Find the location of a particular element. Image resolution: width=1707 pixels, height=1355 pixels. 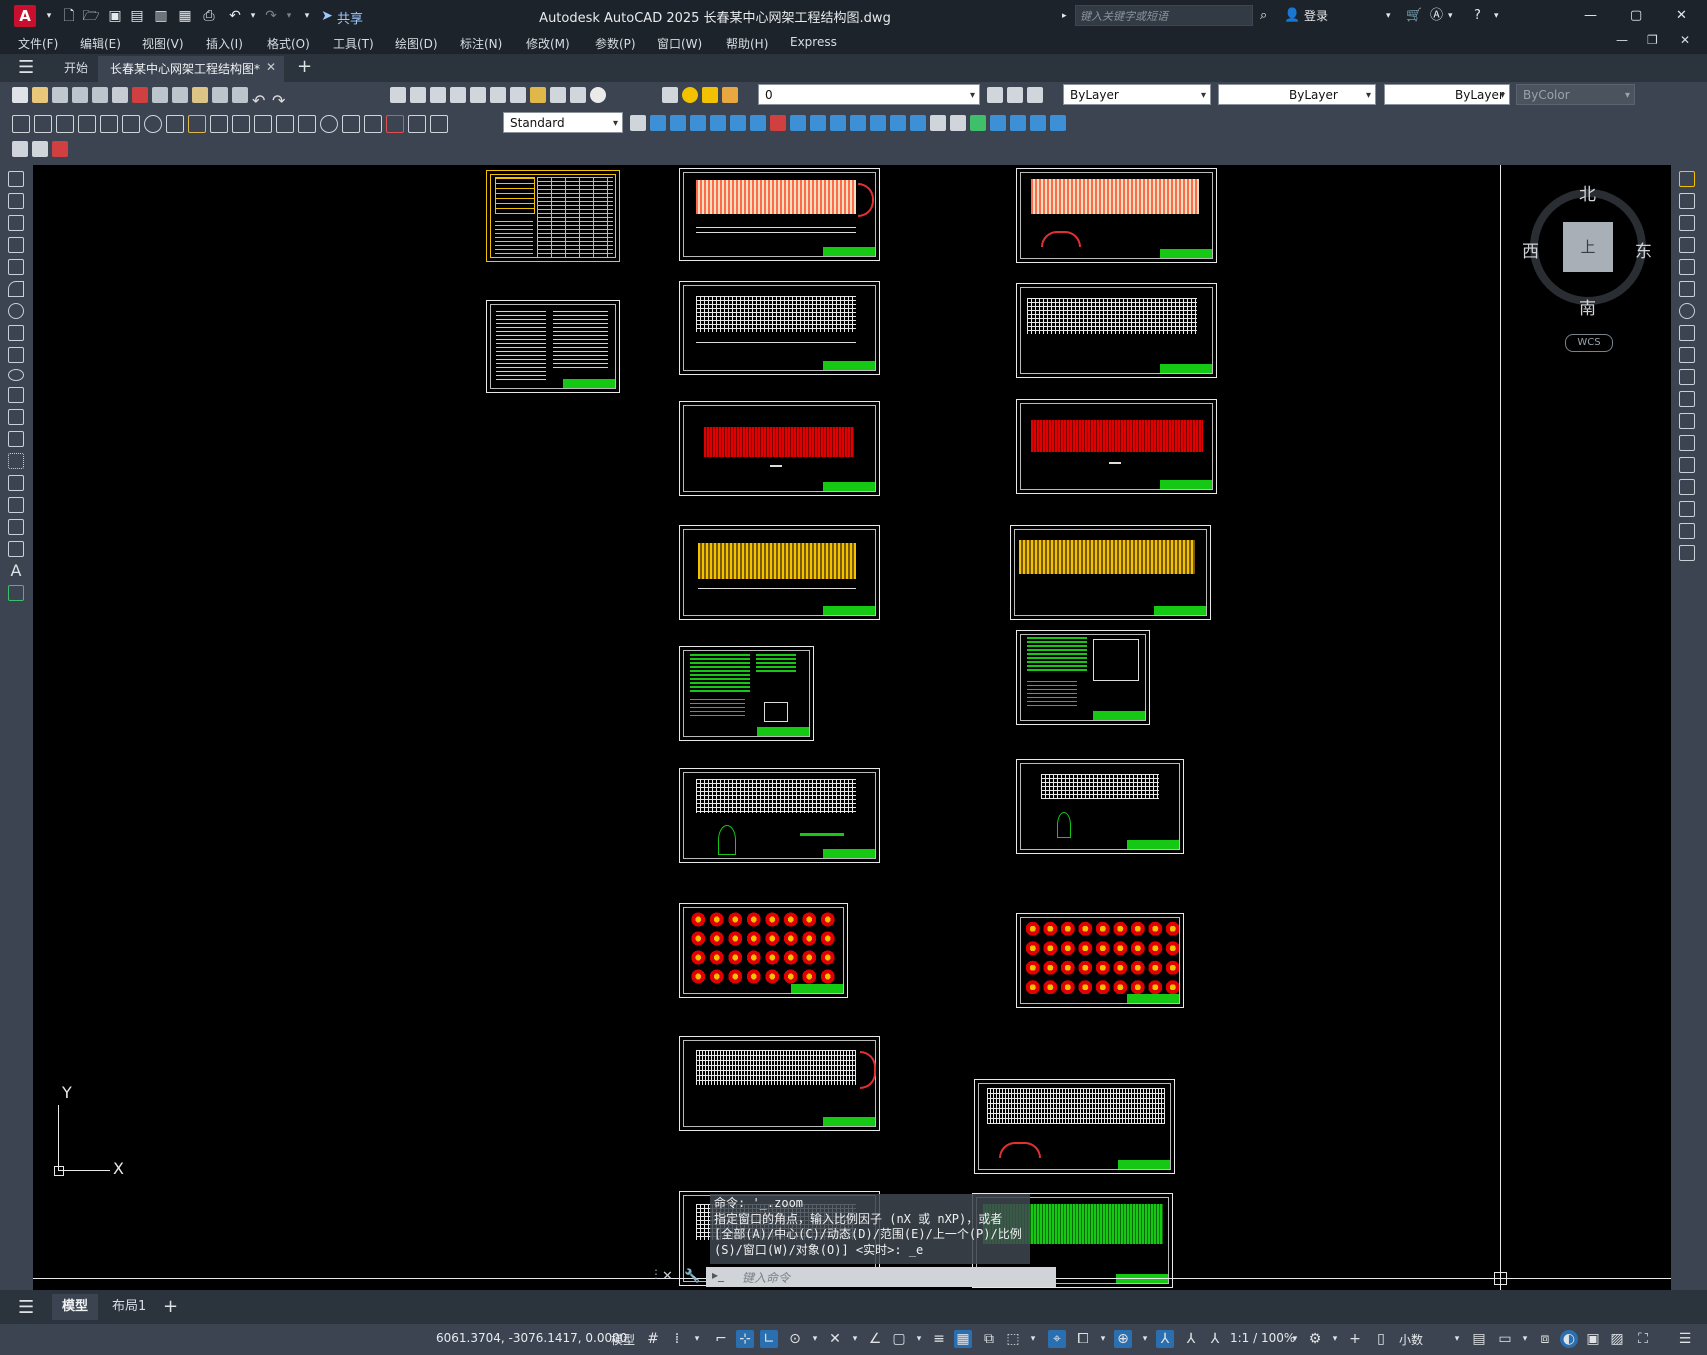

units-icon: ▯ is located at coordinates (1381, 1339).